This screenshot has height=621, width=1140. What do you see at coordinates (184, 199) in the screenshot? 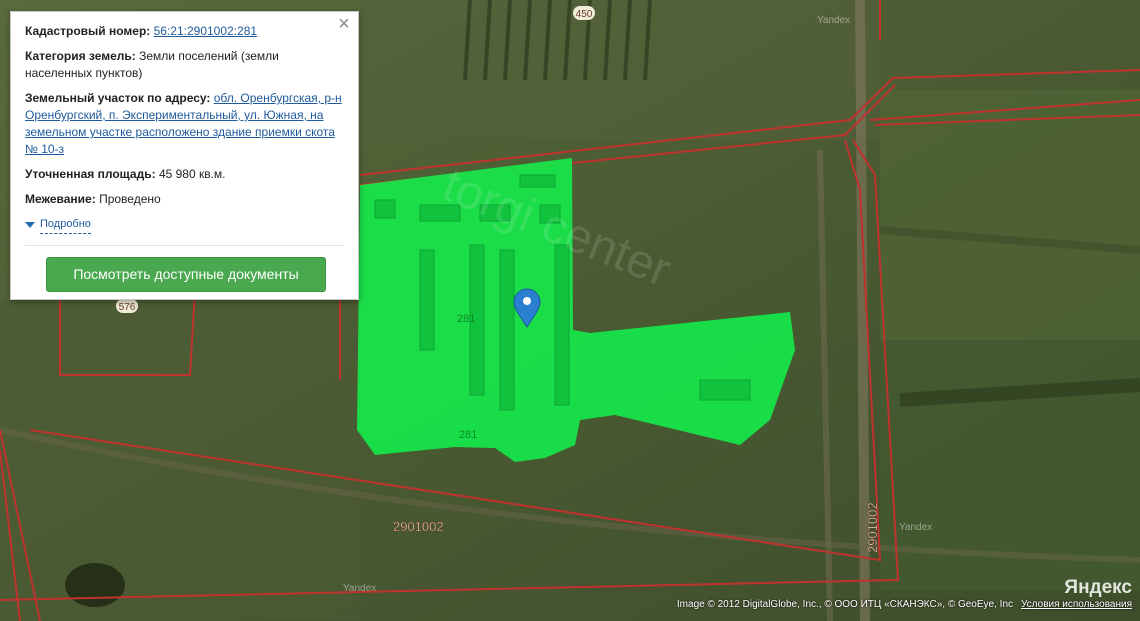
I see `survey-row: Межевание: Проведено` at bounding box center [184, 199].